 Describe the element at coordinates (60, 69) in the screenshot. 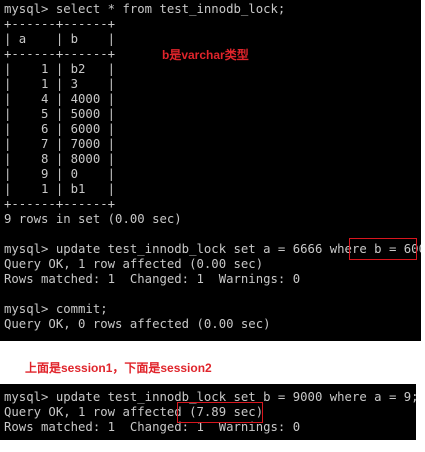

I see `terminal-line: | 1 | b2 |` at that location.